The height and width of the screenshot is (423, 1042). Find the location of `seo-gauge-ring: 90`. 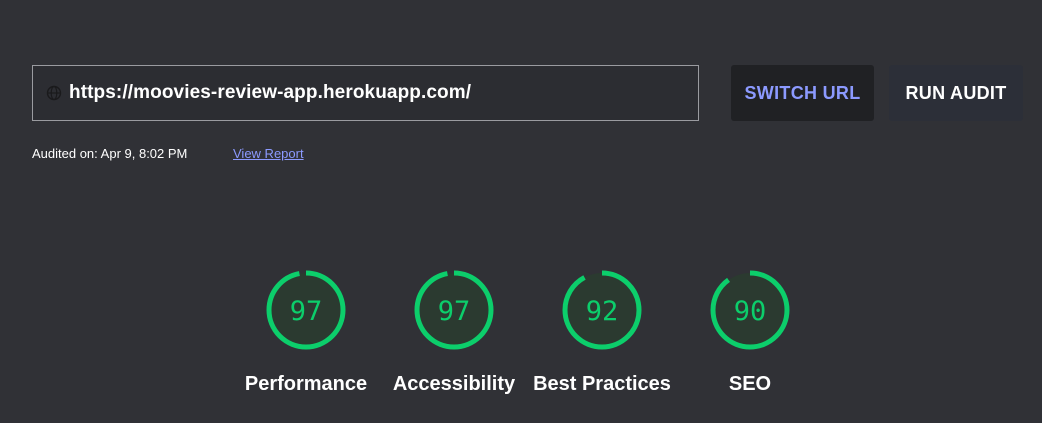

seo-gauge-ring: 90 is located at coordinates (750, 310).